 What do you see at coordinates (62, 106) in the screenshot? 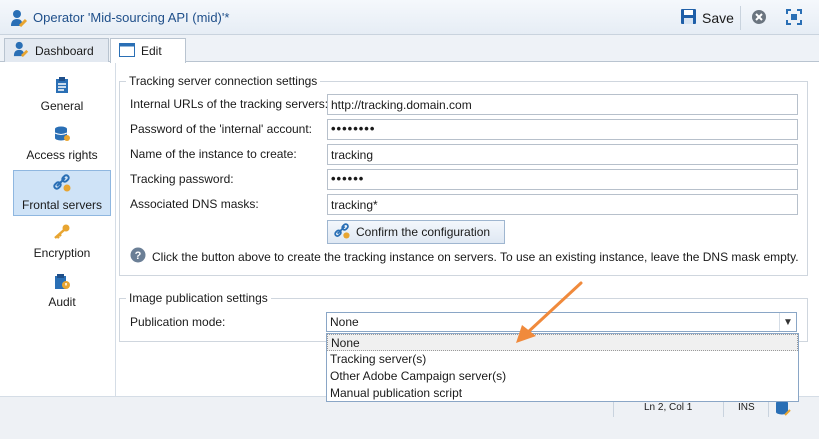
I see `sidebar-item-label: General` at bounding box center [62, 106].